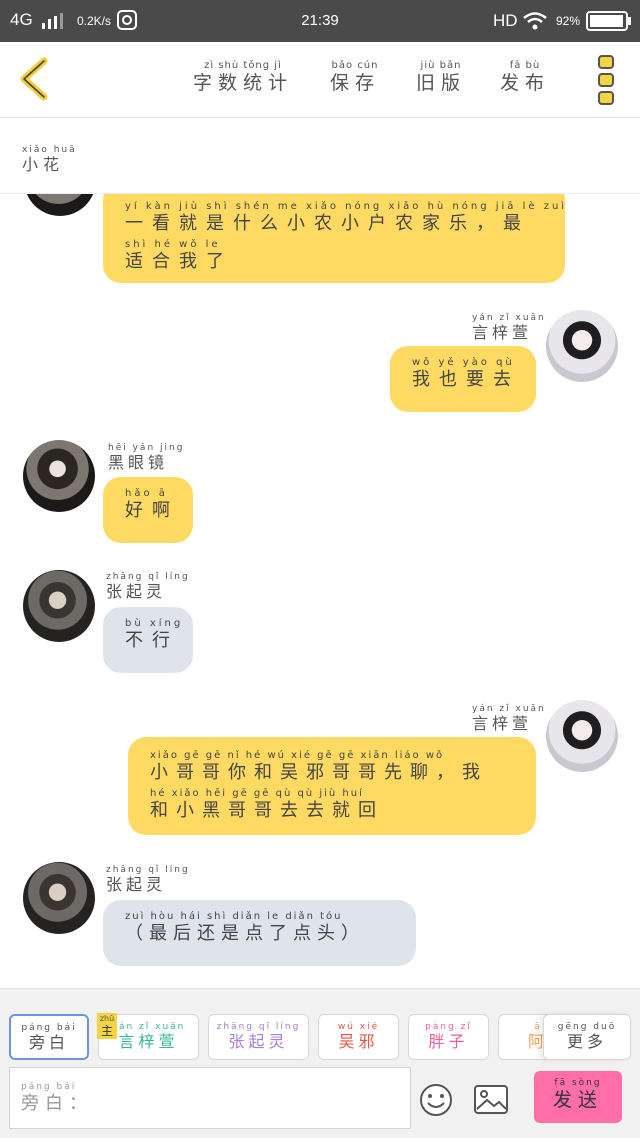  Describe the element at coordinates (49, 159) in the screenshot. I see `room-name: xiǎo huā 小花` at that location.